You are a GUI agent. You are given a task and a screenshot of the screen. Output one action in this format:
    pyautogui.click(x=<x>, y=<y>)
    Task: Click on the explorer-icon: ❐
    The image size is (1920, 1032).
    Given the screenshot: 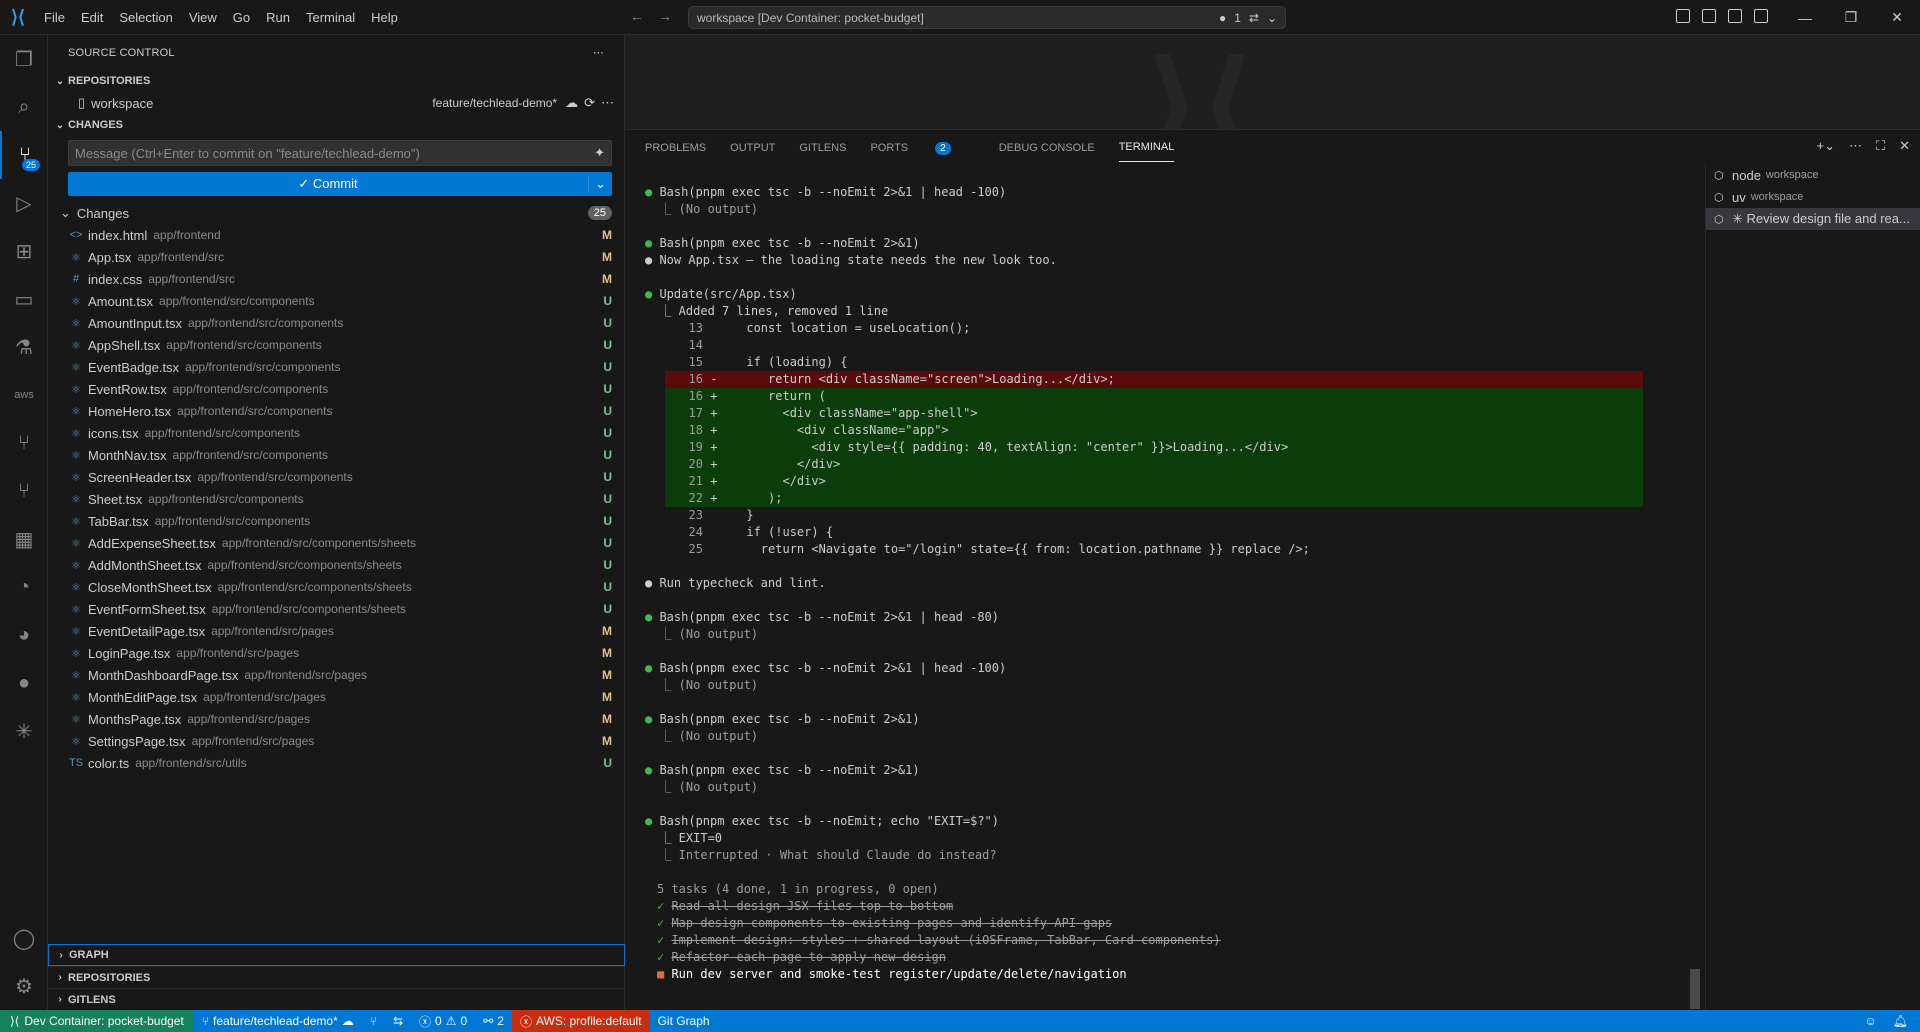 What is the action you would take?
    pyautogui.click(x=24, y=59)
    